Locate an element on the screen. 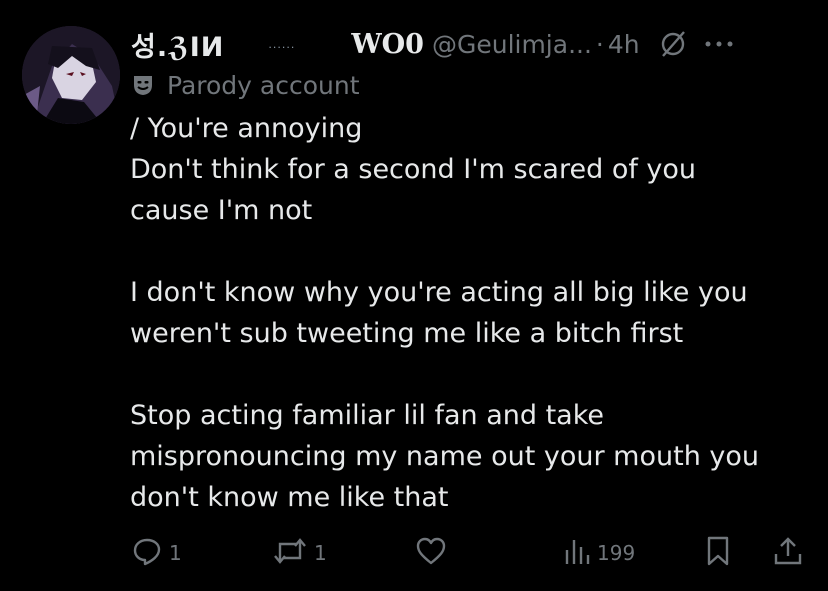 The image size is (828, 591). bookmark-icon is located at coordinates (718, 553).